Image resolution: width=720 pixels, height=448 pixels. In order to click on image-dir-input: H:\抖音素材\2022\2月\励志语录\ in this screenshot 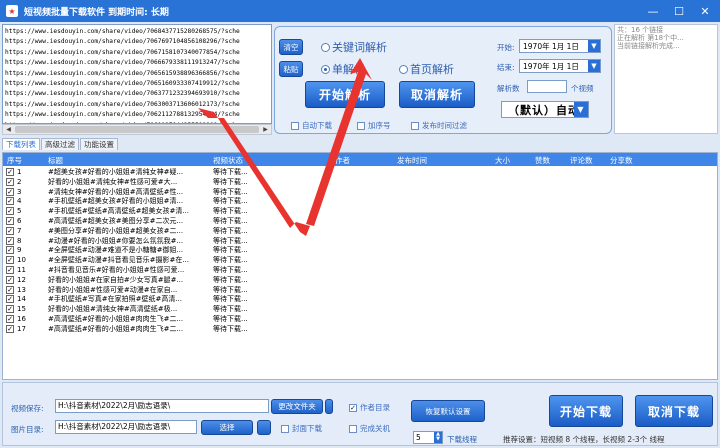, I will do `click(126, 427)`.